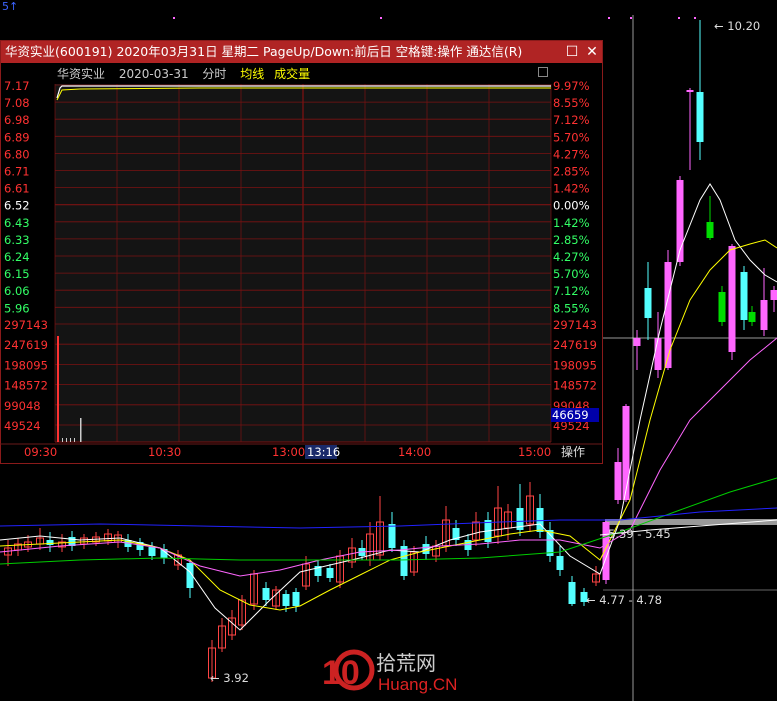 This screenshot has width=777, height=701. I want to click on low-annotation: ← 3.92, so click(229, 678).